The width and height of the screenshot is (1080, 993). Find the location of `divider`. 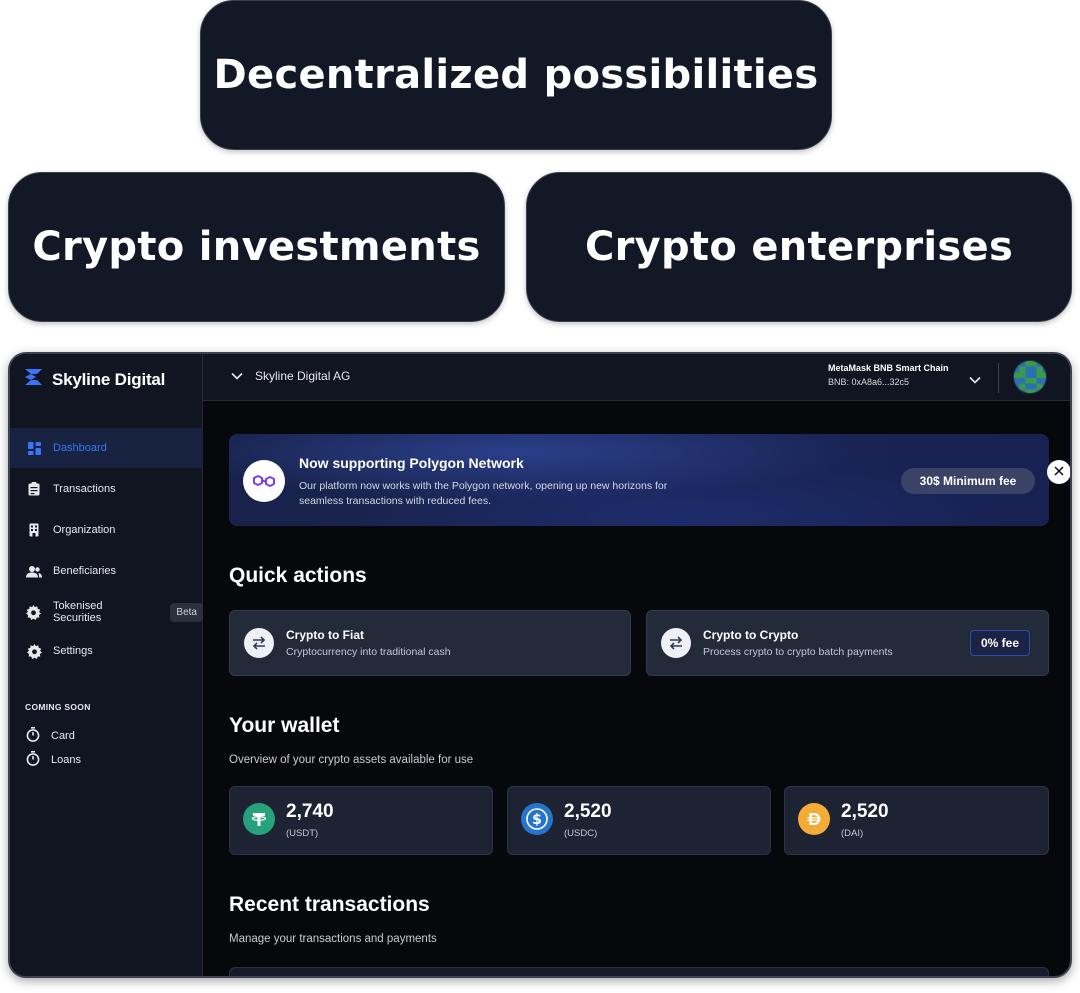

divider is located at coordinates (998, 378).